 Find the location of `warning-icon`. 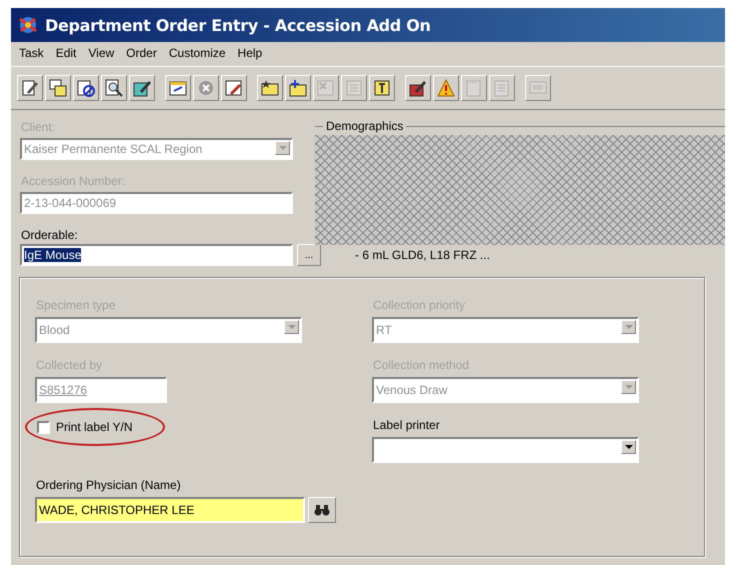

warning-icon is located at coordinates (446, 88).